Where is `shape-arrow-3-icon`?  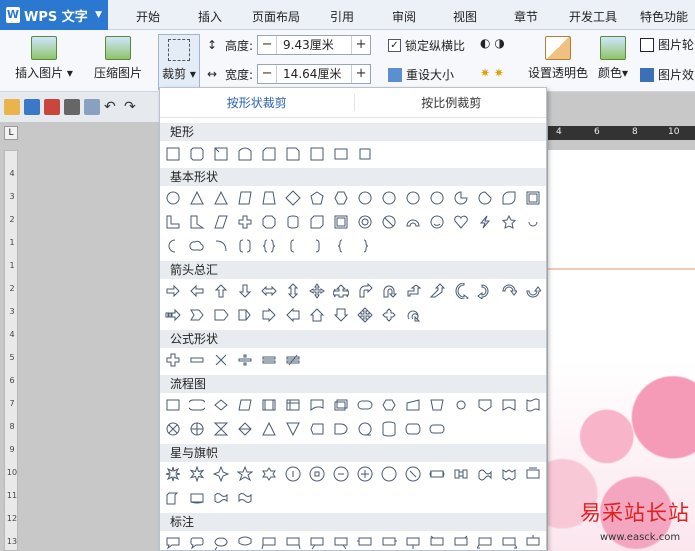
shape-arrow-3-icon is located at coordinates (221, 291).